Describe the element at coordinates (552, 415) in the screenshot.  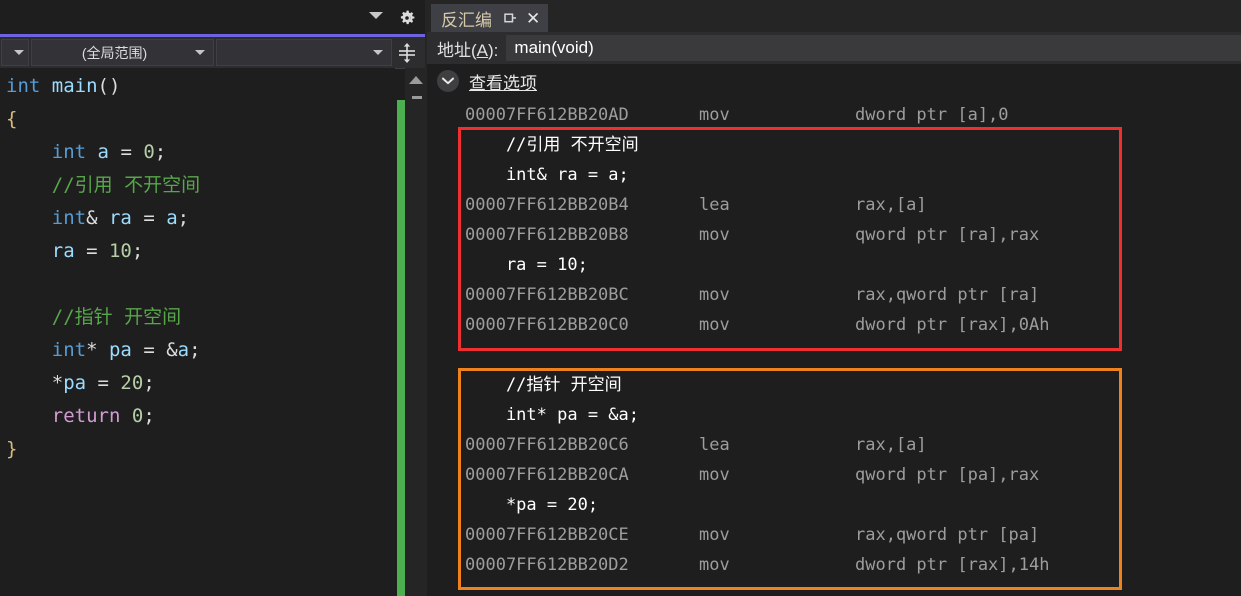
I see `inline-source-line: int* pa = &a;` at that location.